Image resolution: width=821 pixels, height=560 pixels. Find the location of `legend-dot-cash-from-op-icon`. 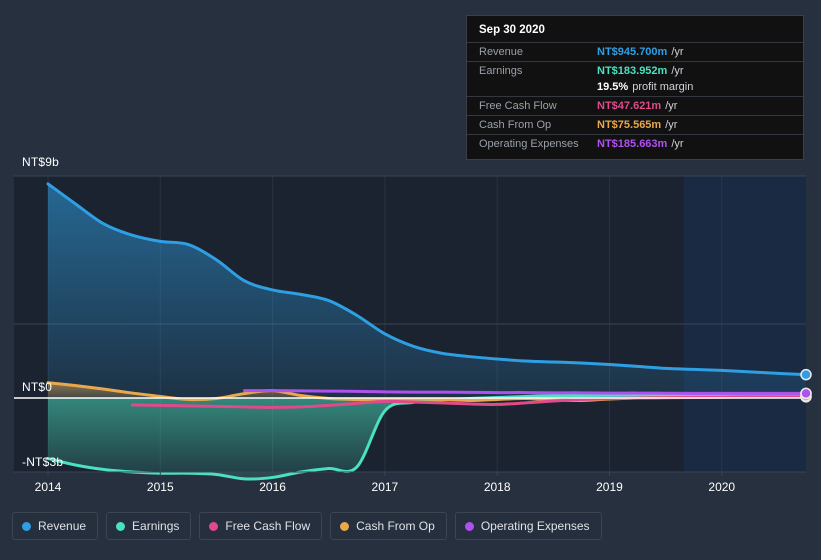

legend-dot-cash-from-op-icon is located at coordinates (345, 526).